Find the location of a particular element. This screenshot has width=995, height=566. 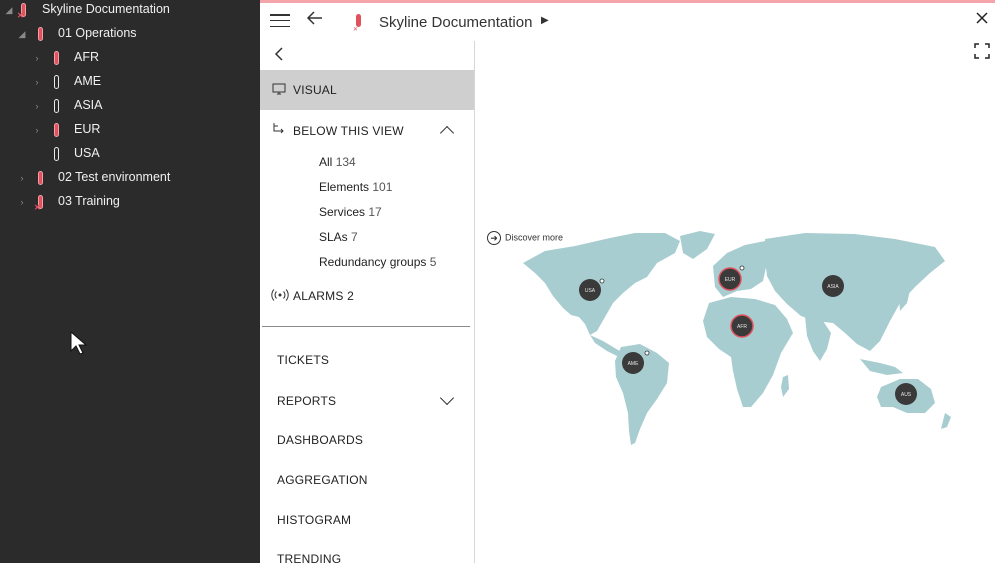

marker-label: ASIA is located at coordinates (833, 287).